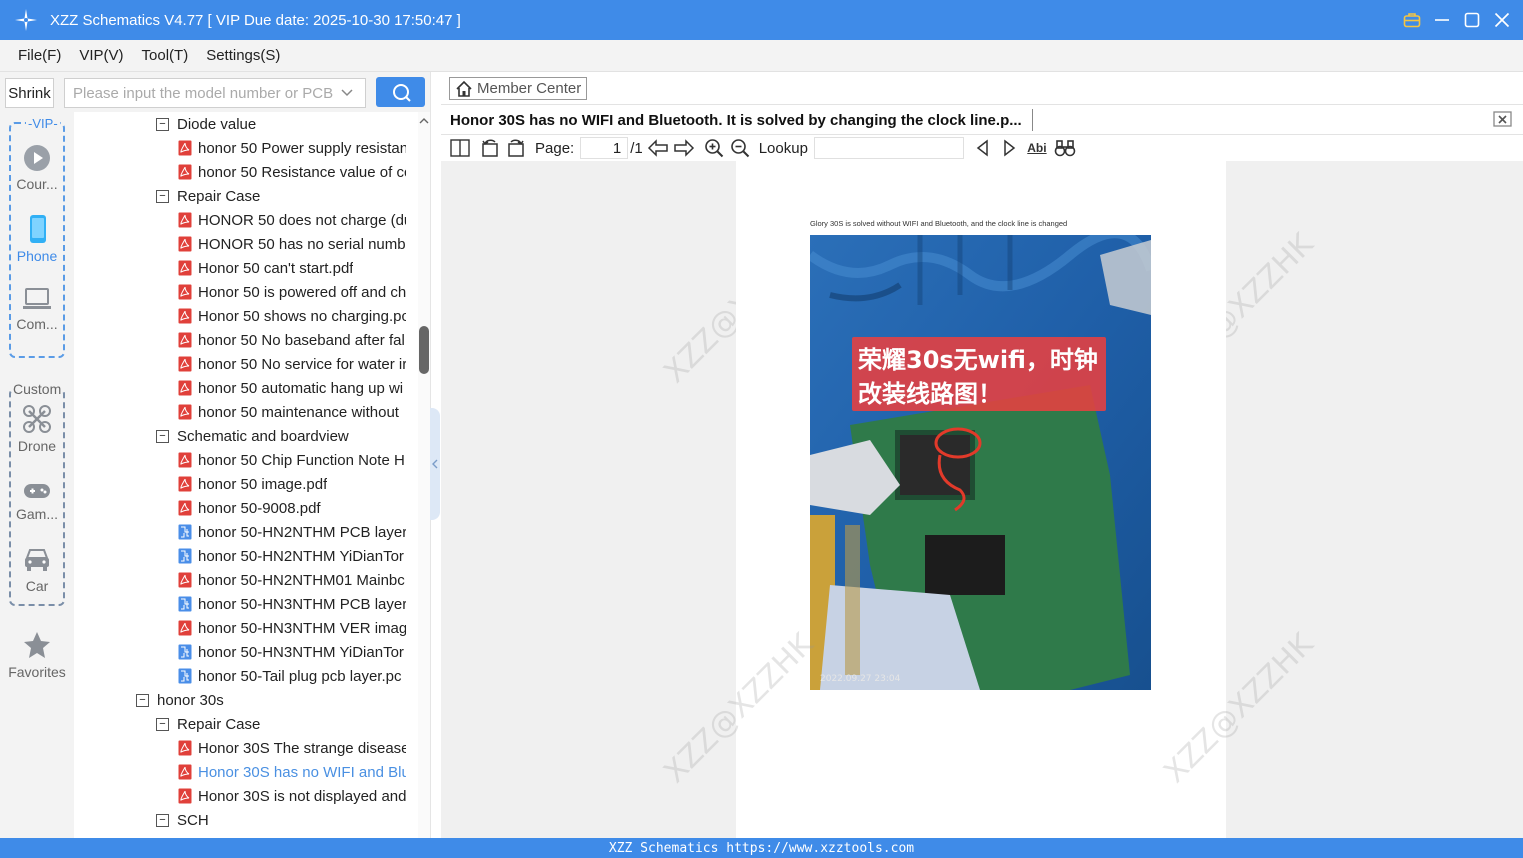 Image resolution: width=1523 pixels, height=858 pixels. What do you see at coordinates (302, 532) in the screenshot?
I see `tree-item-label: honor 50-HN2NTHM PCB layer(` at bounding box center [302, 532].